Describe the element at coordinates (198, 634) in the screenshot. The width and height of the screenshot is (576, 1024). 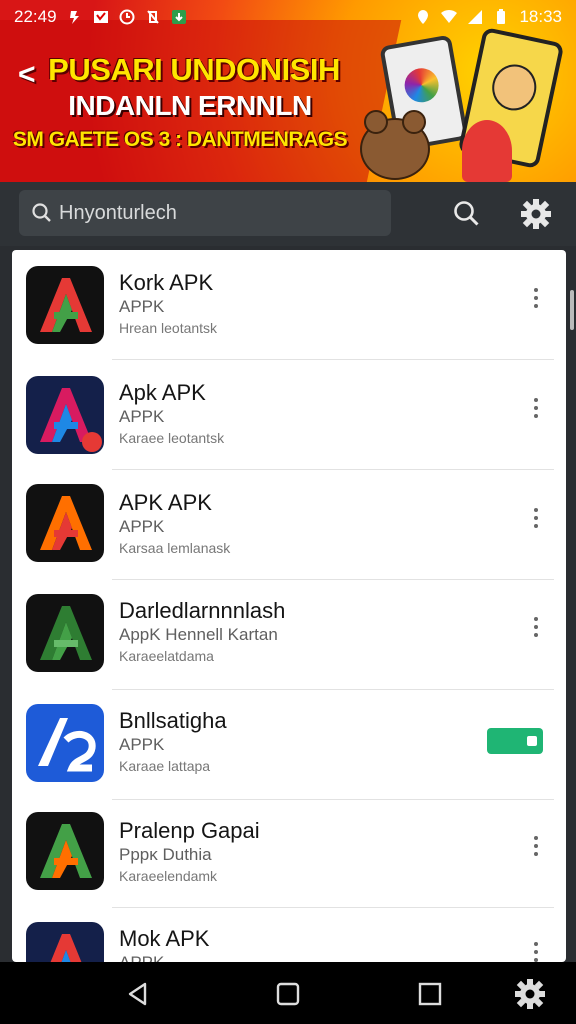
I see `app-subtitle: AppK Hennell Kartan` at that location.